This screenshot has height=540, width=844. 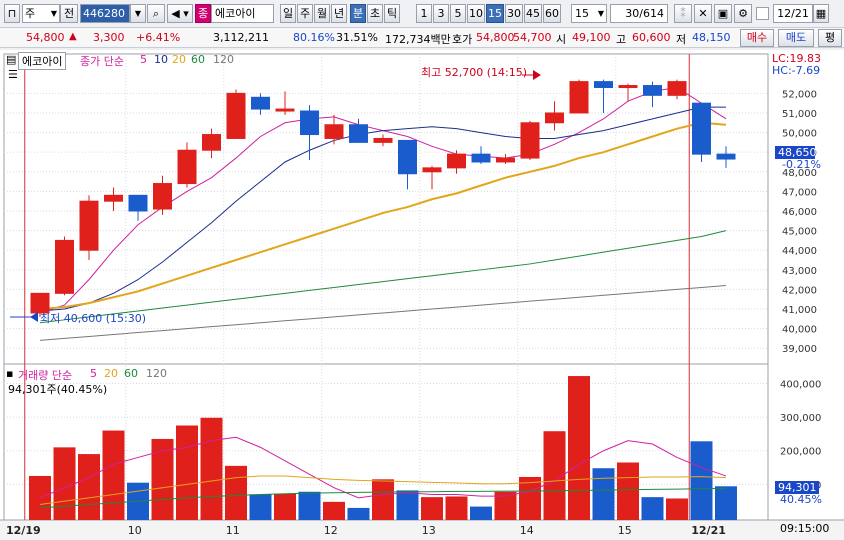 What do you see at coordinates (392, 13) in the screenshot?
I see `tab-period-6: 틱` at bounding box center [392, 13].